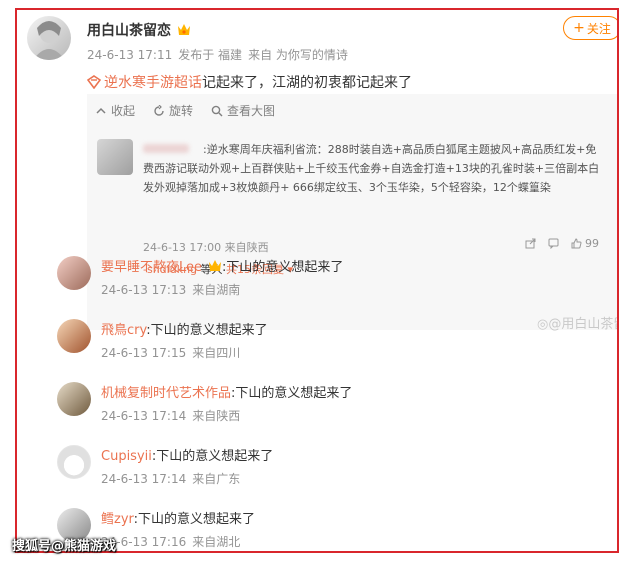 The height and width of the screenshot is (564, 627). I want to click on topic-link: 逆水寒手游超话, so click(153, 83).